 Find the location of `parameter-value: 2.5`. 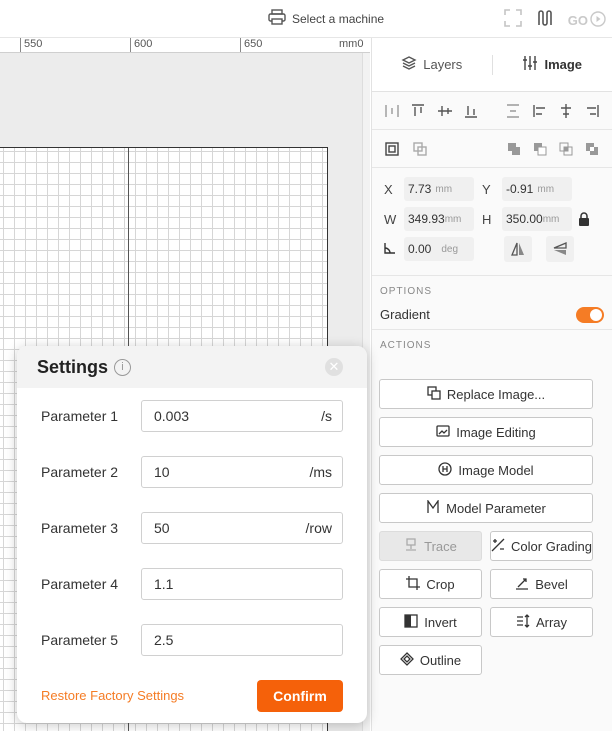

parameter-value: 2.5 is located at coordinates (164, 640).